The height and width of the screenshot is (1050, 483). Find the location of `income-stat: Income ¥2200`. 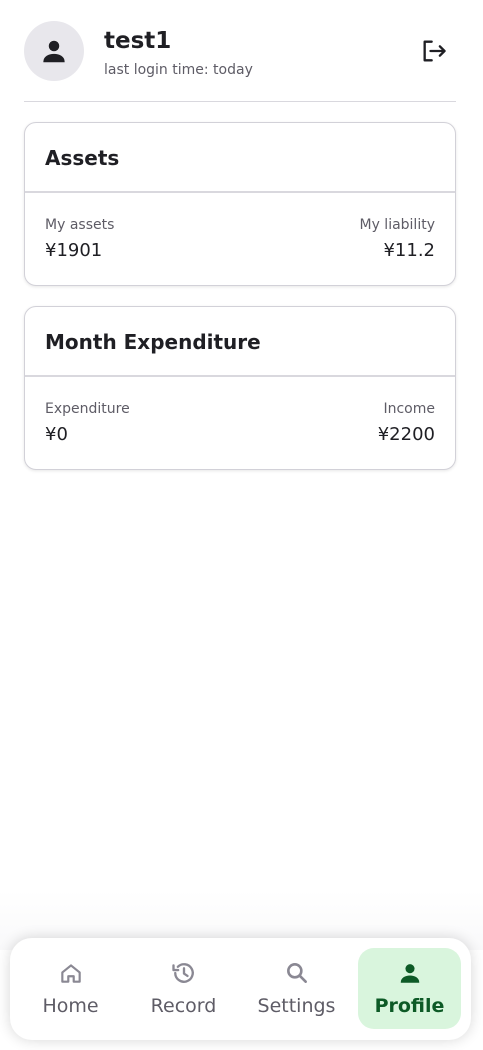

income-stat: Income ¥2200 is located at coordinates (406, 423).